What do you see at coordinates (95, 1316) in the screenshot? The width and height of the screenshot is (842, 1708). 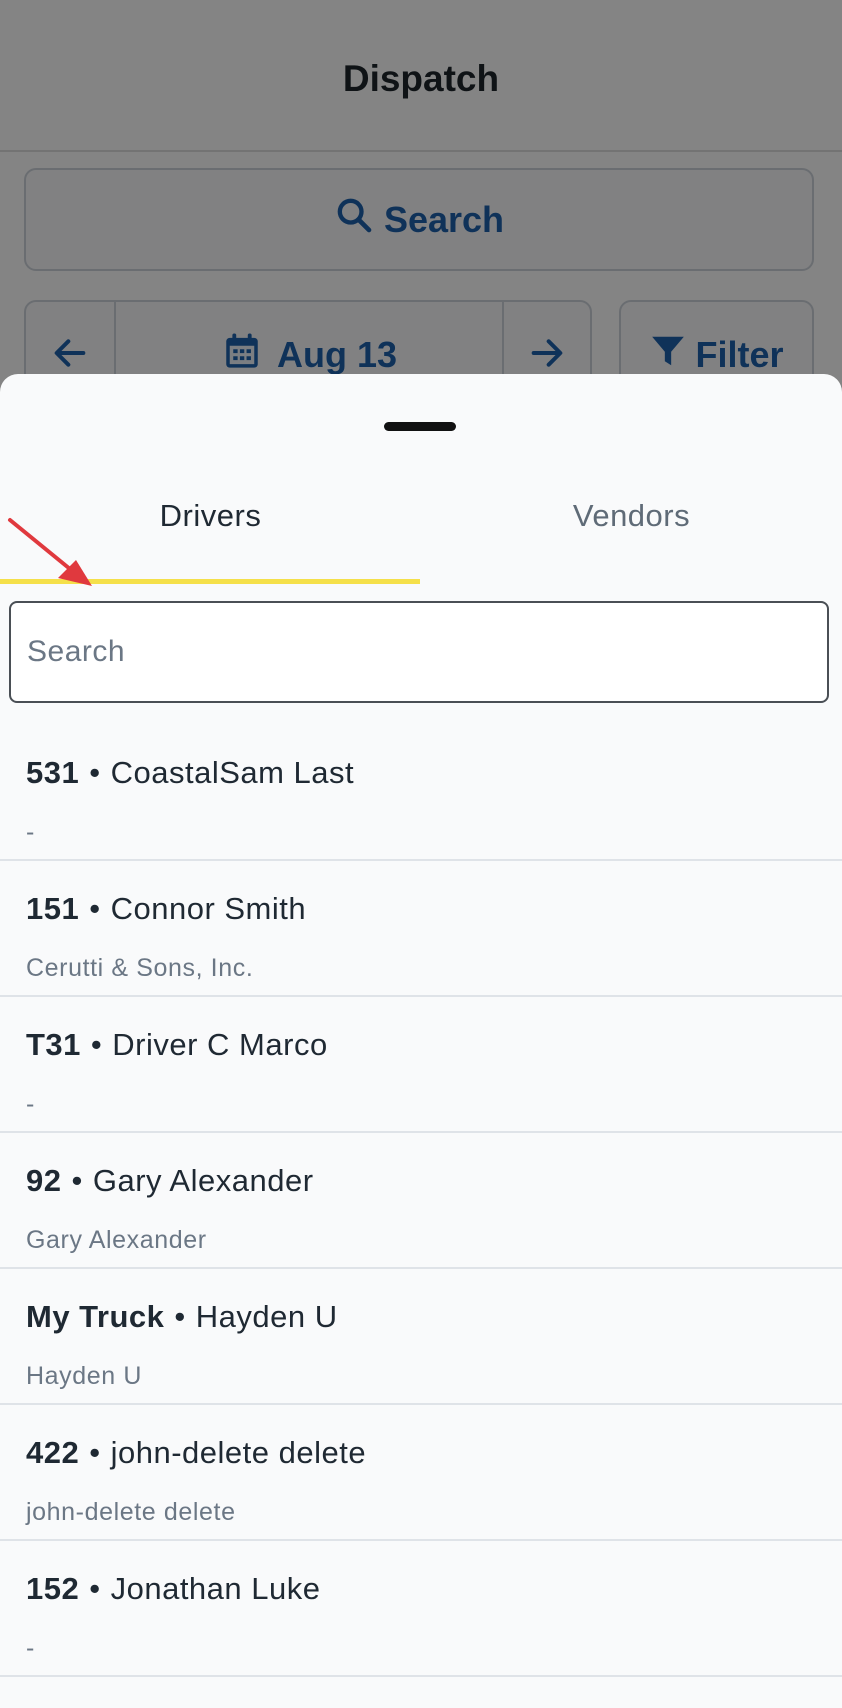 I see `driver-number: My Truck` at bounding box center [95, 1316].